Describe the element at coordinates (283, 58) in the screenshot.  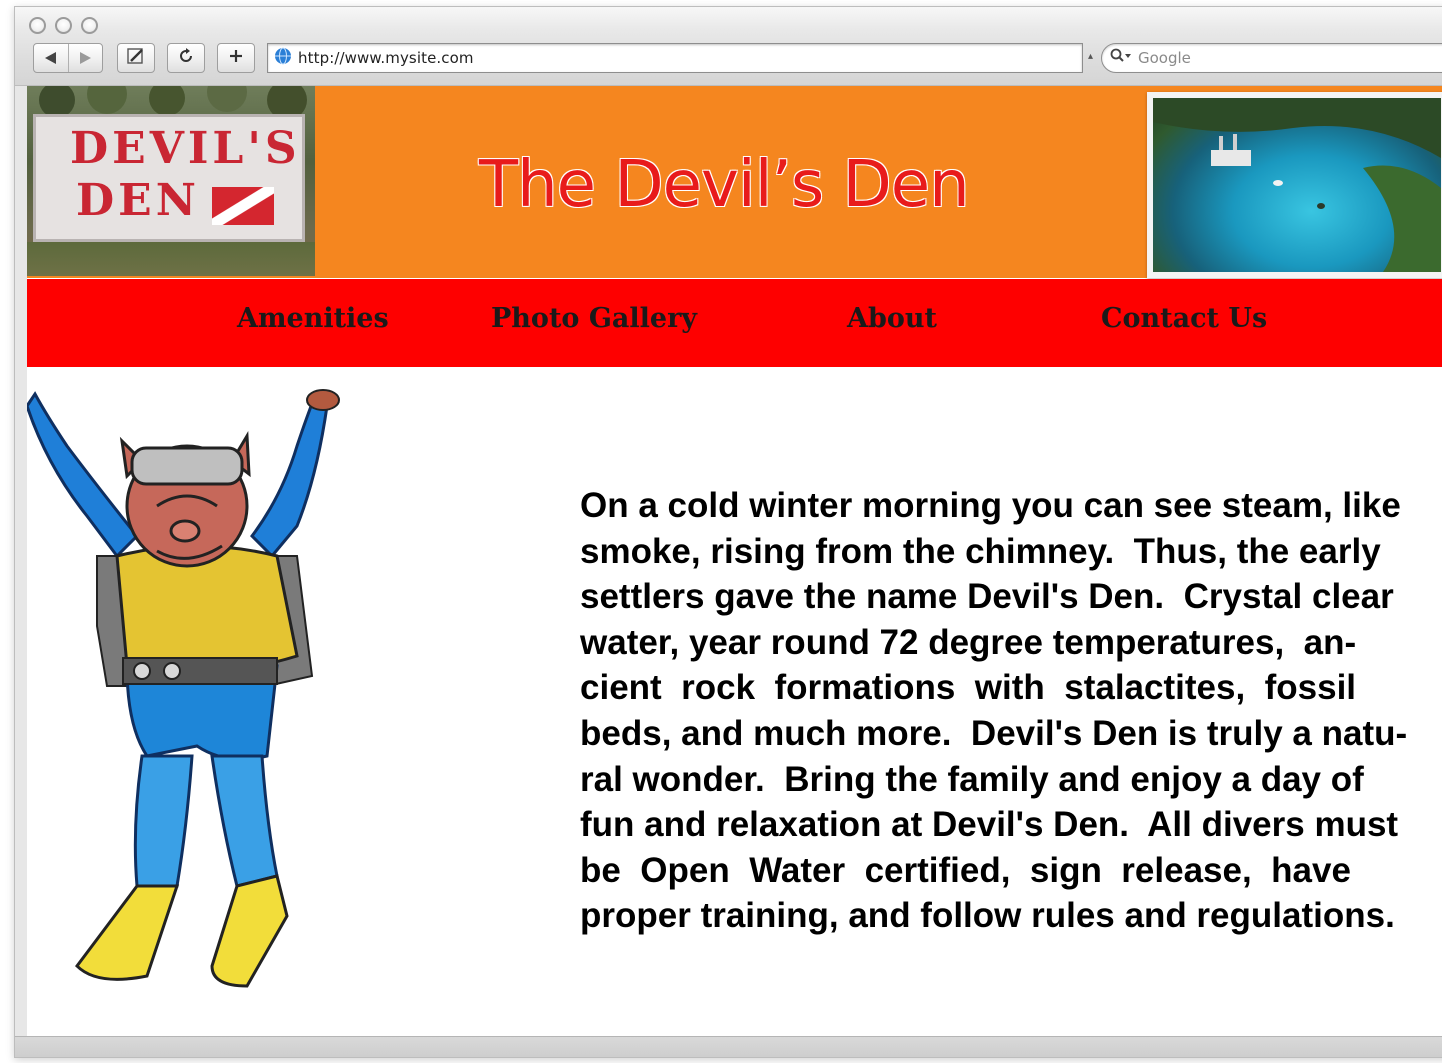
I see `globe-icon` at that location.